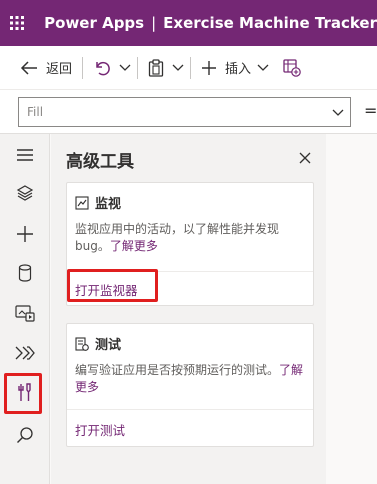  I want to click on paste-dropdown, so click(178, 67).